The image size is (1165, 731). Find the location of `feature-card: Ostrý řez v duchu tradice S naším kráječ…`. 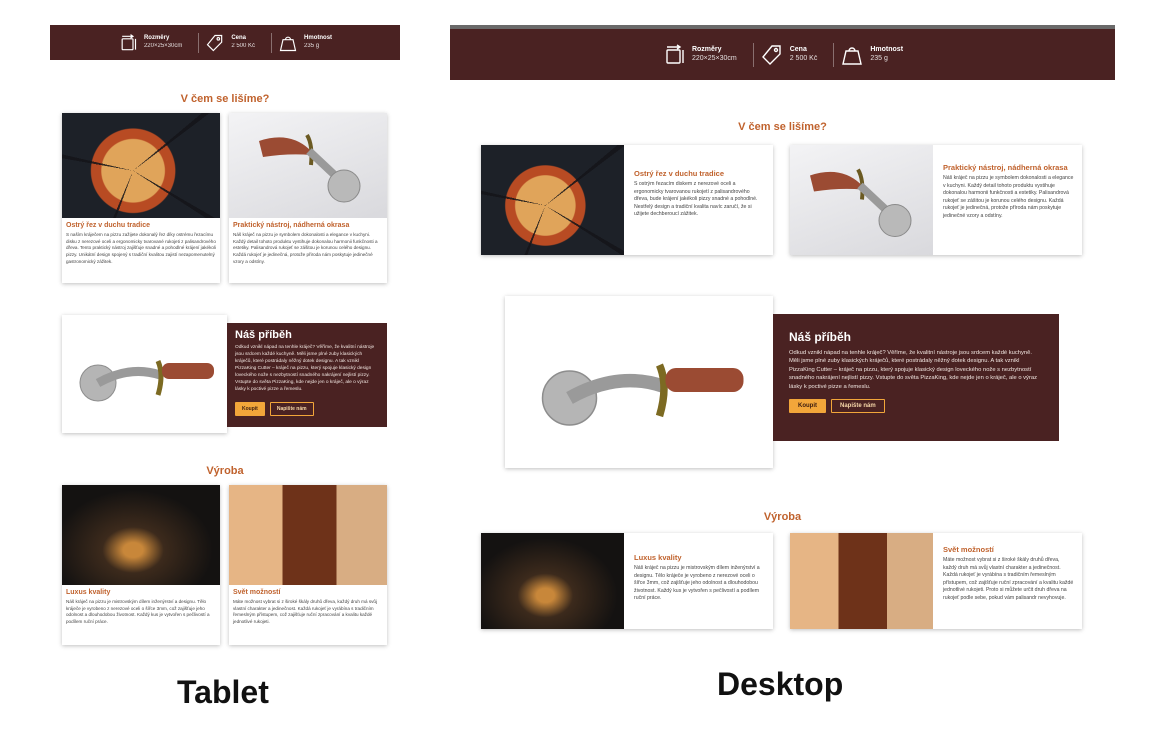

feature-card: Ostrý řez v duchu tradice S naším kráječ… is located at coordinates (141, 198).